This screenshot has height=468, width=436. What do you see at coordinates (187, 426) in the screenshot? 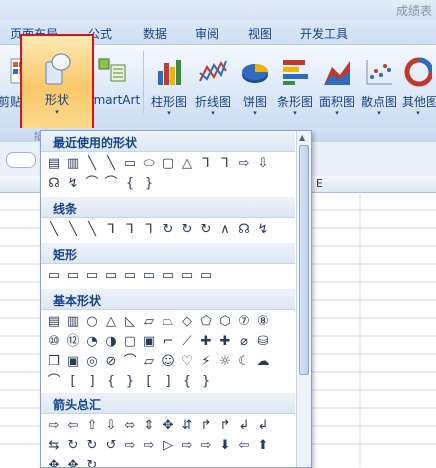
I see `shape-option-icon: ⇵` at bounding box center [187, 426].